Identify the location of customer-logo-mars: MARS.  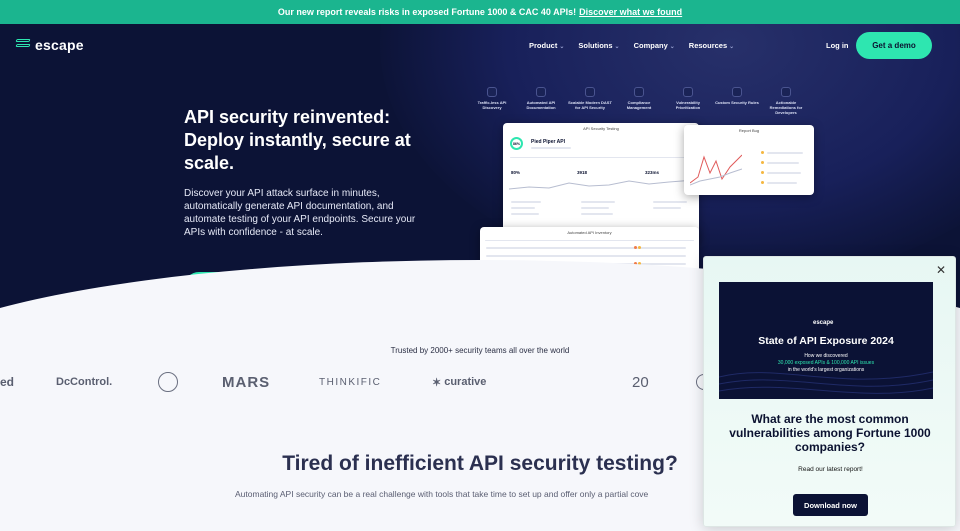
(246, 382).